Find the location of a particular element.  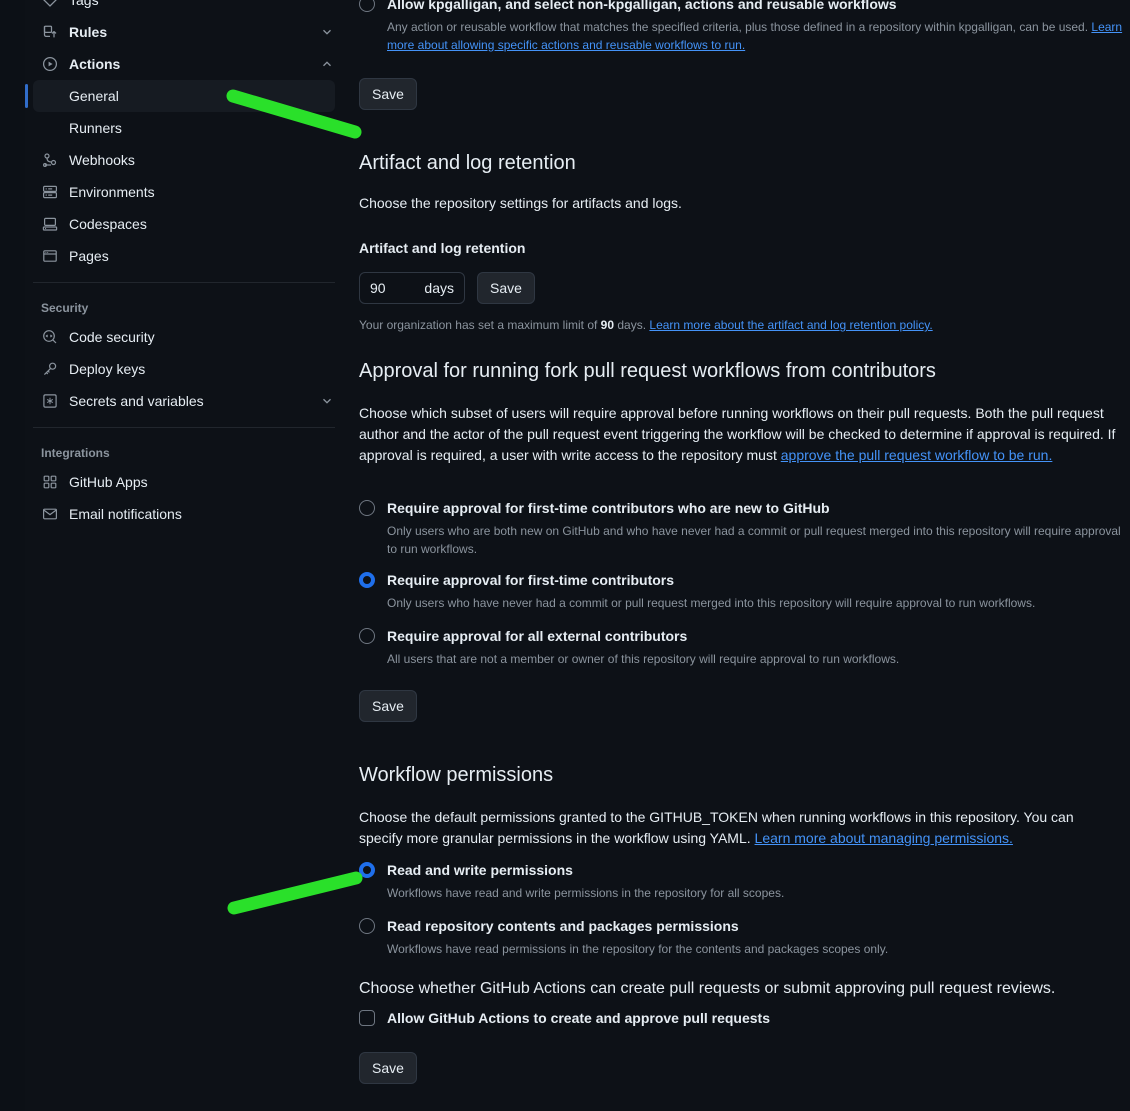

code-review-icon is located at coordinates (50, 337).